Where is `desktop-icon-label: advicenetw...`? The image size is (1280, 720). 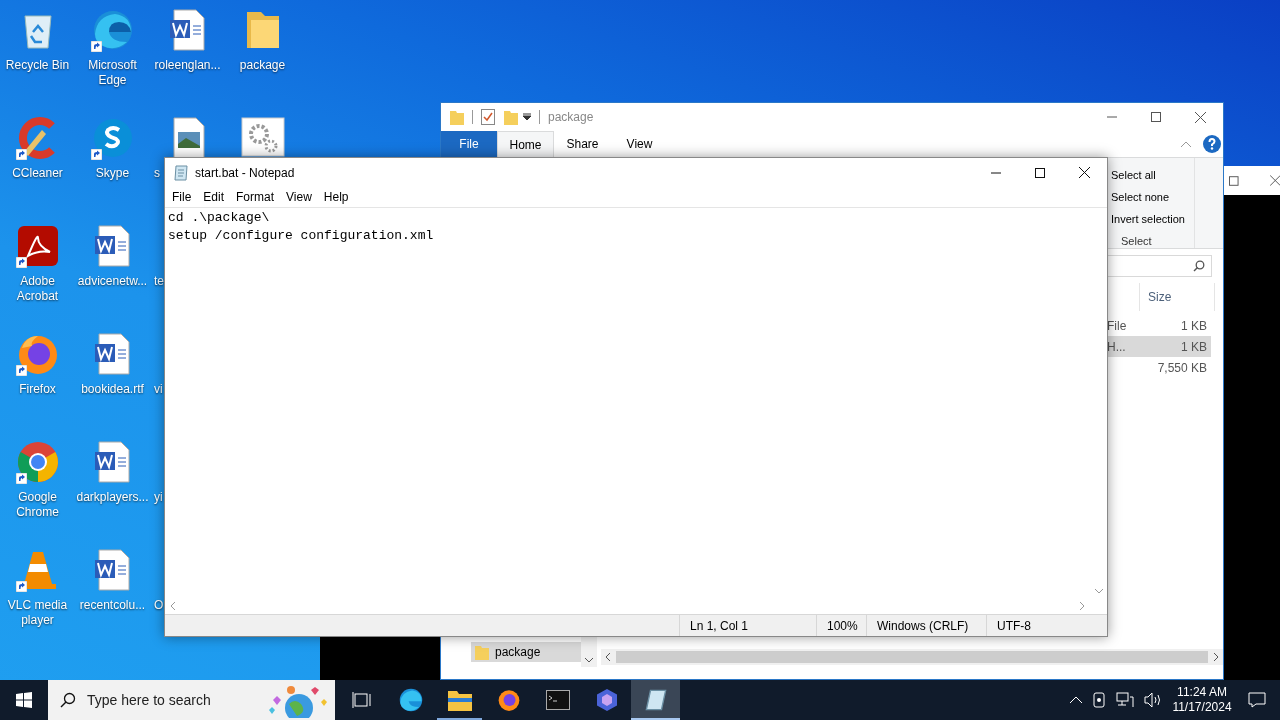 desktop-icon-label: advicenetw... is located at coordinates (112, 281).